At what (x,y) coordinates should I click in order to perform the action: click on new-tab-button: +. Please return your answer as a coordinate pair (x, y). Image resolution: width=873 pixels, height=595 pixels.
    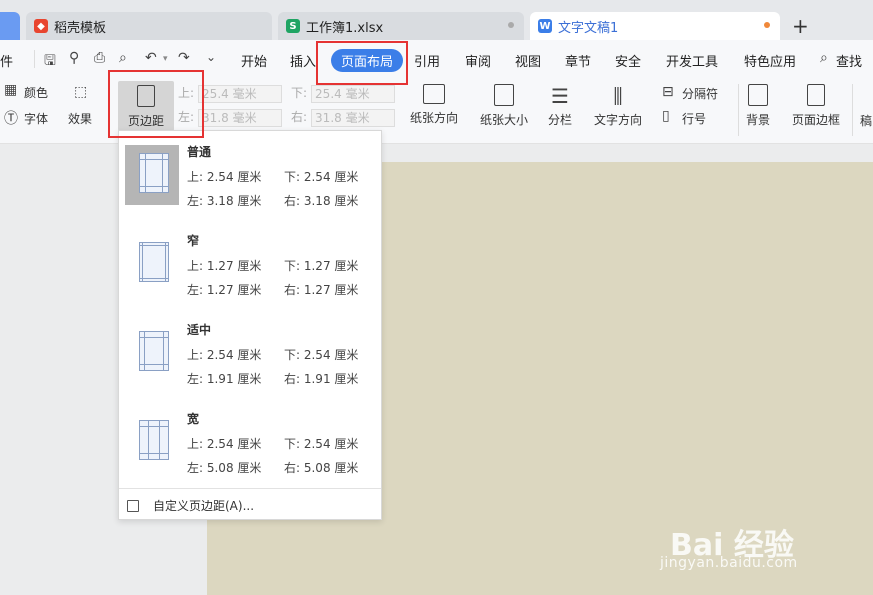
    Looking at the image, I should click on (800, 26).